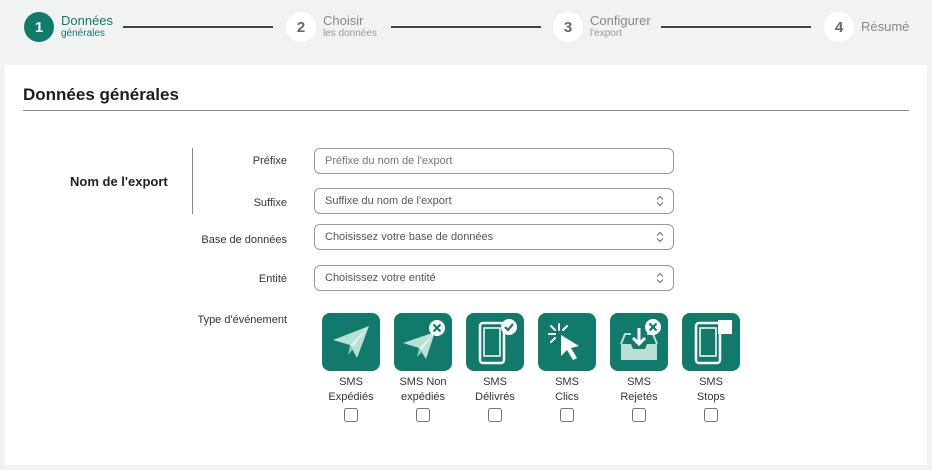 This screenshot has height=470, width=932. Describe the element at coordinates (380, 278) in the screenshot. I see `entity-select-value: Choisissez votre entité` at that location.